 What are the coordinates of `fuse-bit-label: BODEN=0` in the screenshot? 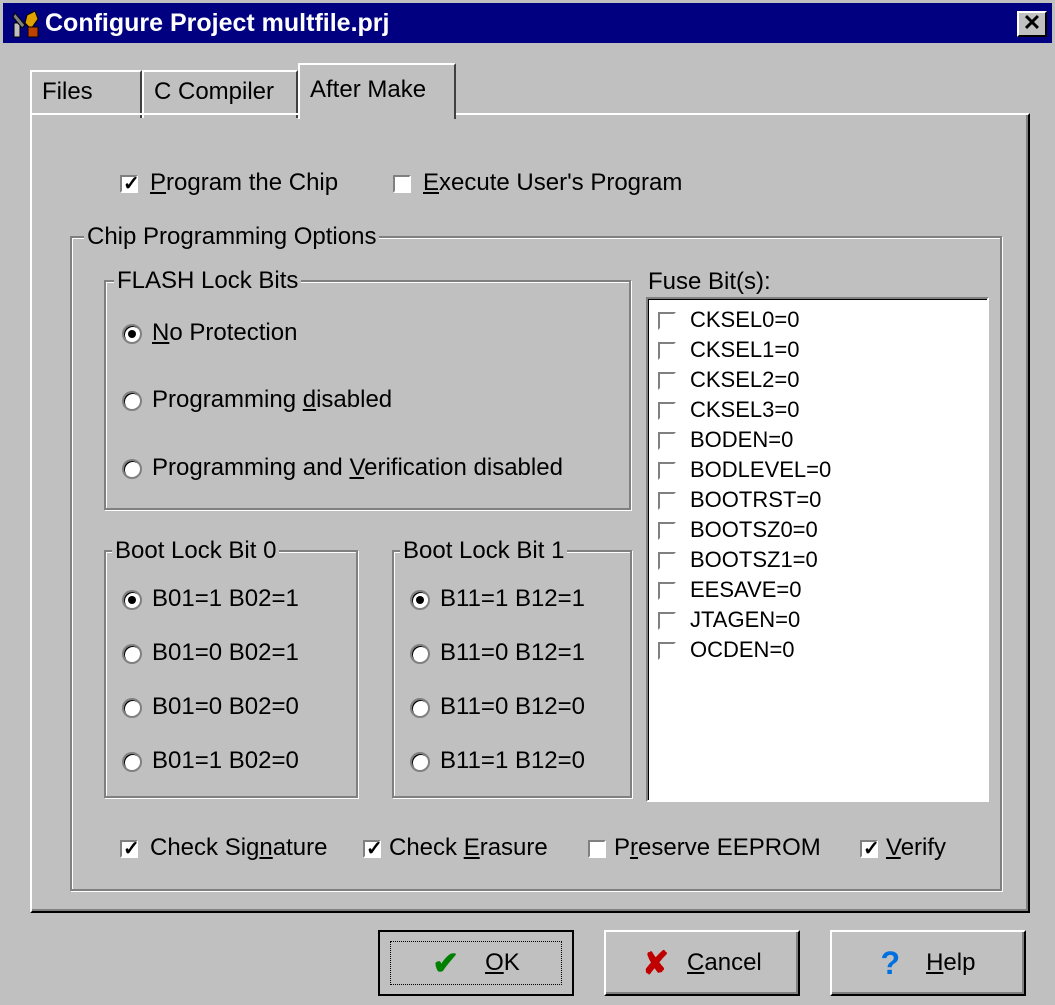 It's located at (742, 439).